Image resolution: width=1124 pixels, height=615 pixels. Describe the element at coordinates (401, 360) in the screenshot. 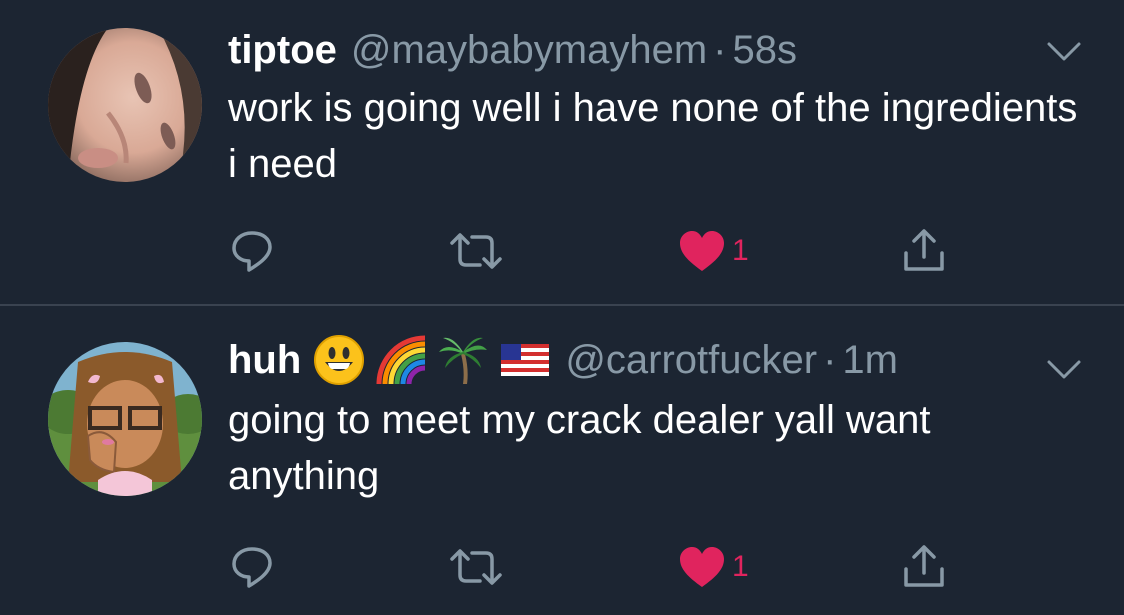

I see `rainbow-emoji` at that location.